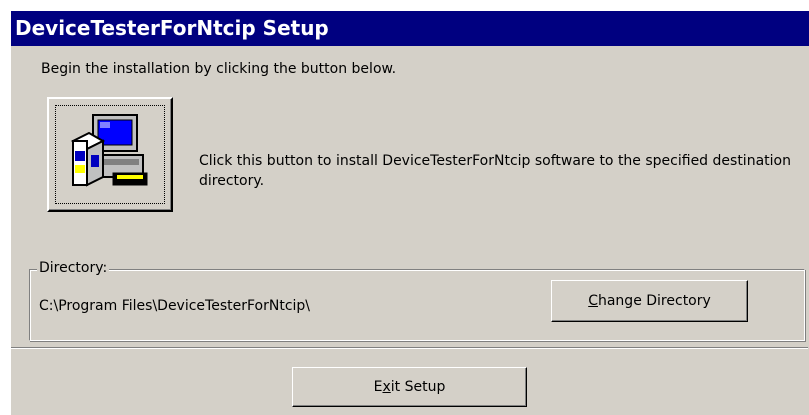 Image resolution: width=809 pixels, height=415 pixels. What do you see at coordinates (172, 28) in the screenshot?
I see `window-title: DeviceTesterForNtcip Setup` at bounding box center [172, 28].